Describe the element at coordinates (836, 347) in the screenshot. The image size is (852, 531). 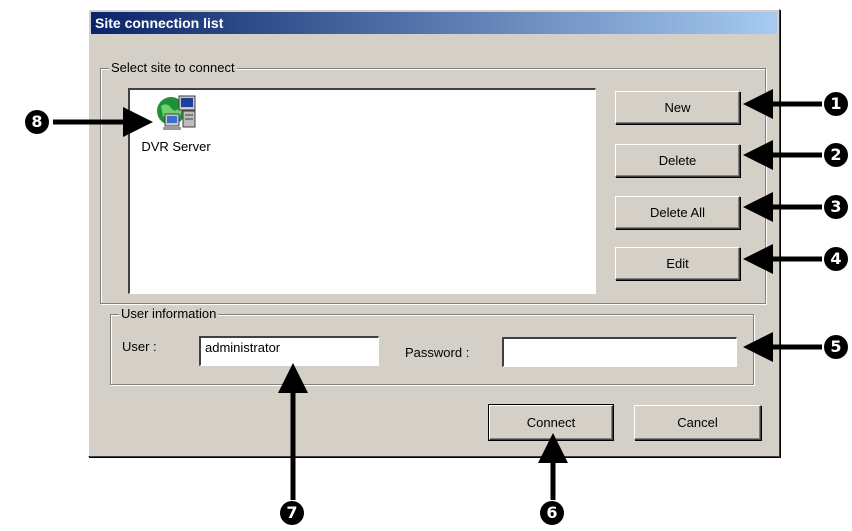
I see `callout-5: 5` at that location.